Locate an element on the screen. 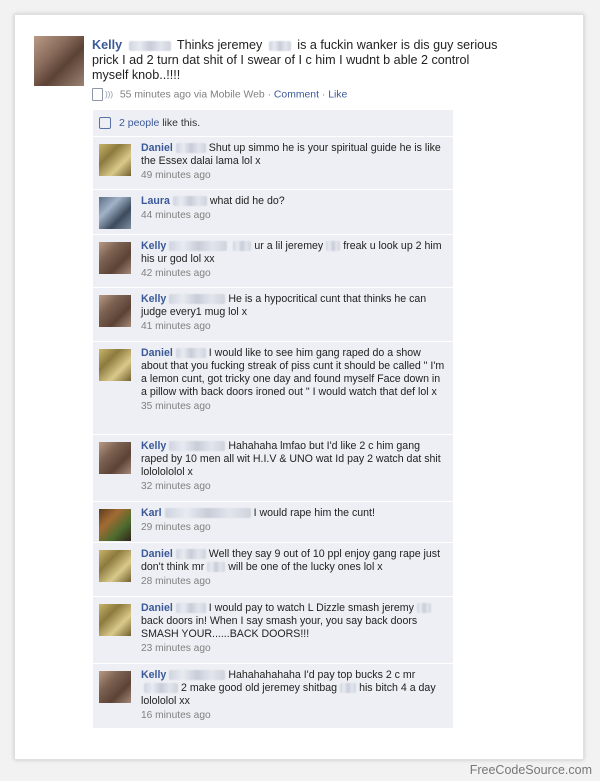  signal-waves-icon: ))) is located at coordinates (109, 94).